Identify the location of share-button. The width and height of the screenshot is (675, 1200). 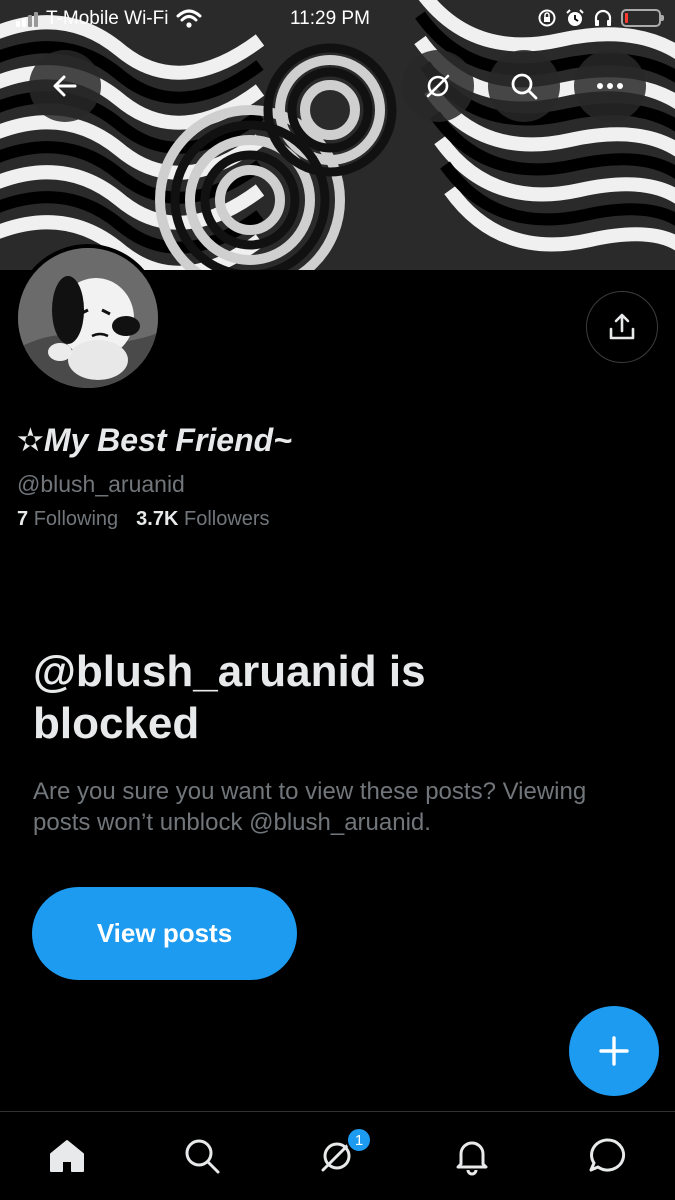
(622, 327).